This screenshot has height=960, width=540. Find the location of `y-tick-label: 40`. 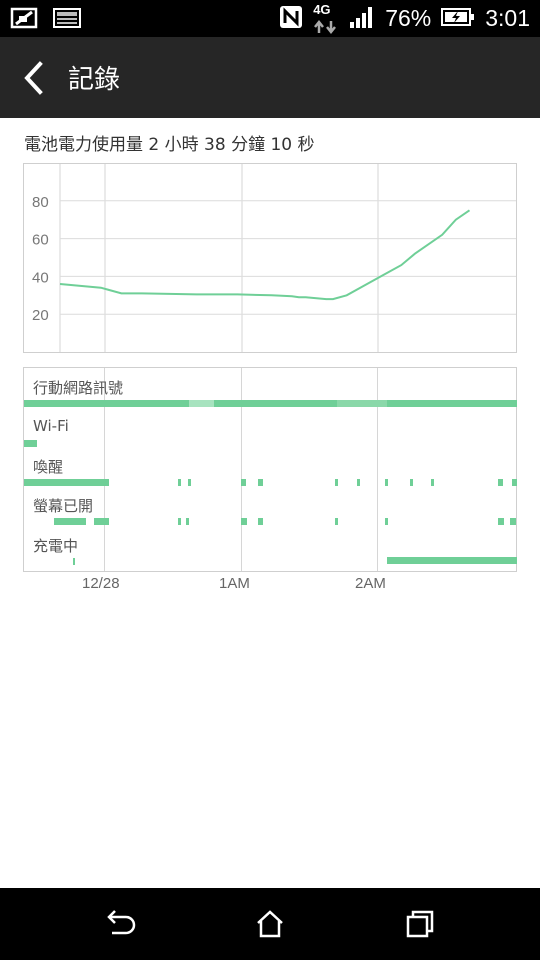

y-tick-label: 40 is located at coordinates (40, 277).